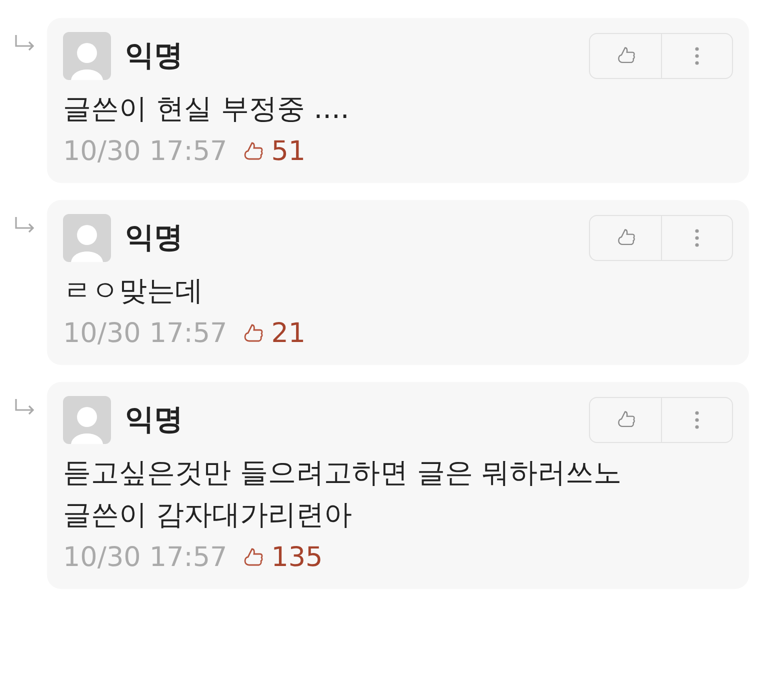 The image size is (757, 681). Describe the element at coordinates (343, 494) in the screenshot. I see `comment-text: 듣고싶은것만 들으려고하면 글은 뭐하러쓰노 글쓴이 감자대가리련아` at that location.